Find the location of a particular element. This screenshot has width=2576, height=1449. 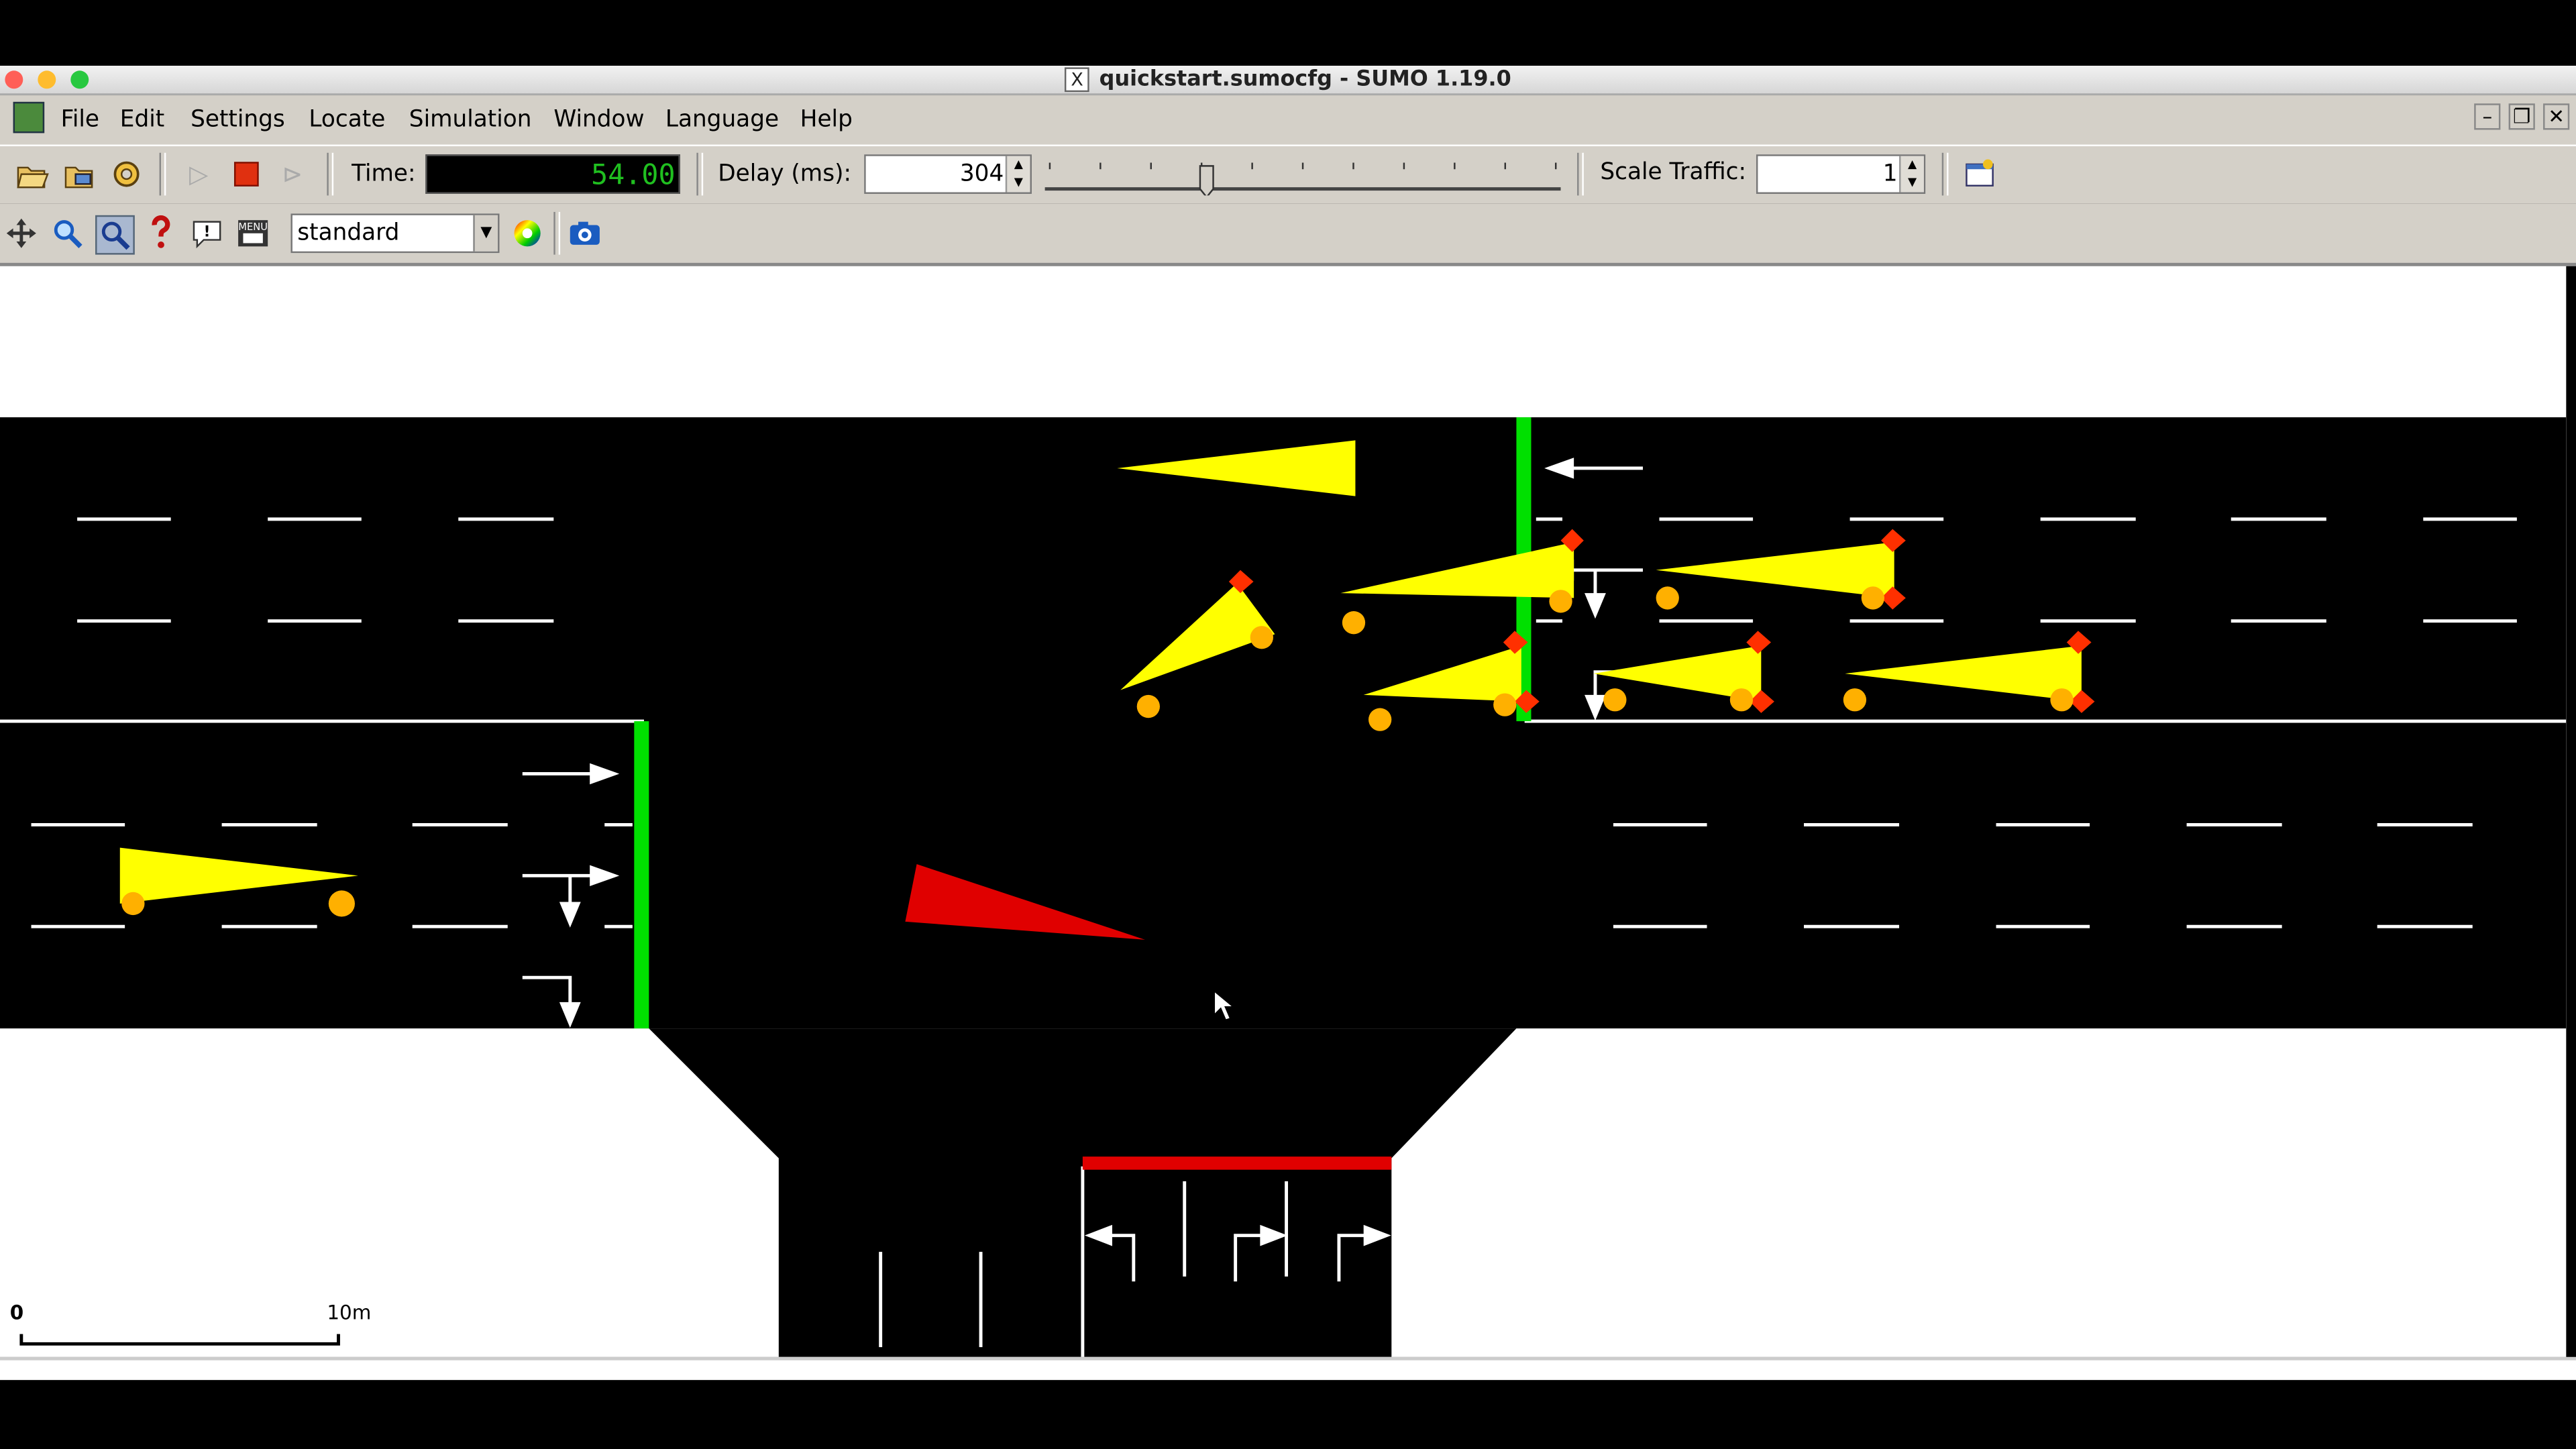

menu-window: Window is located at coordinates (598, 120).